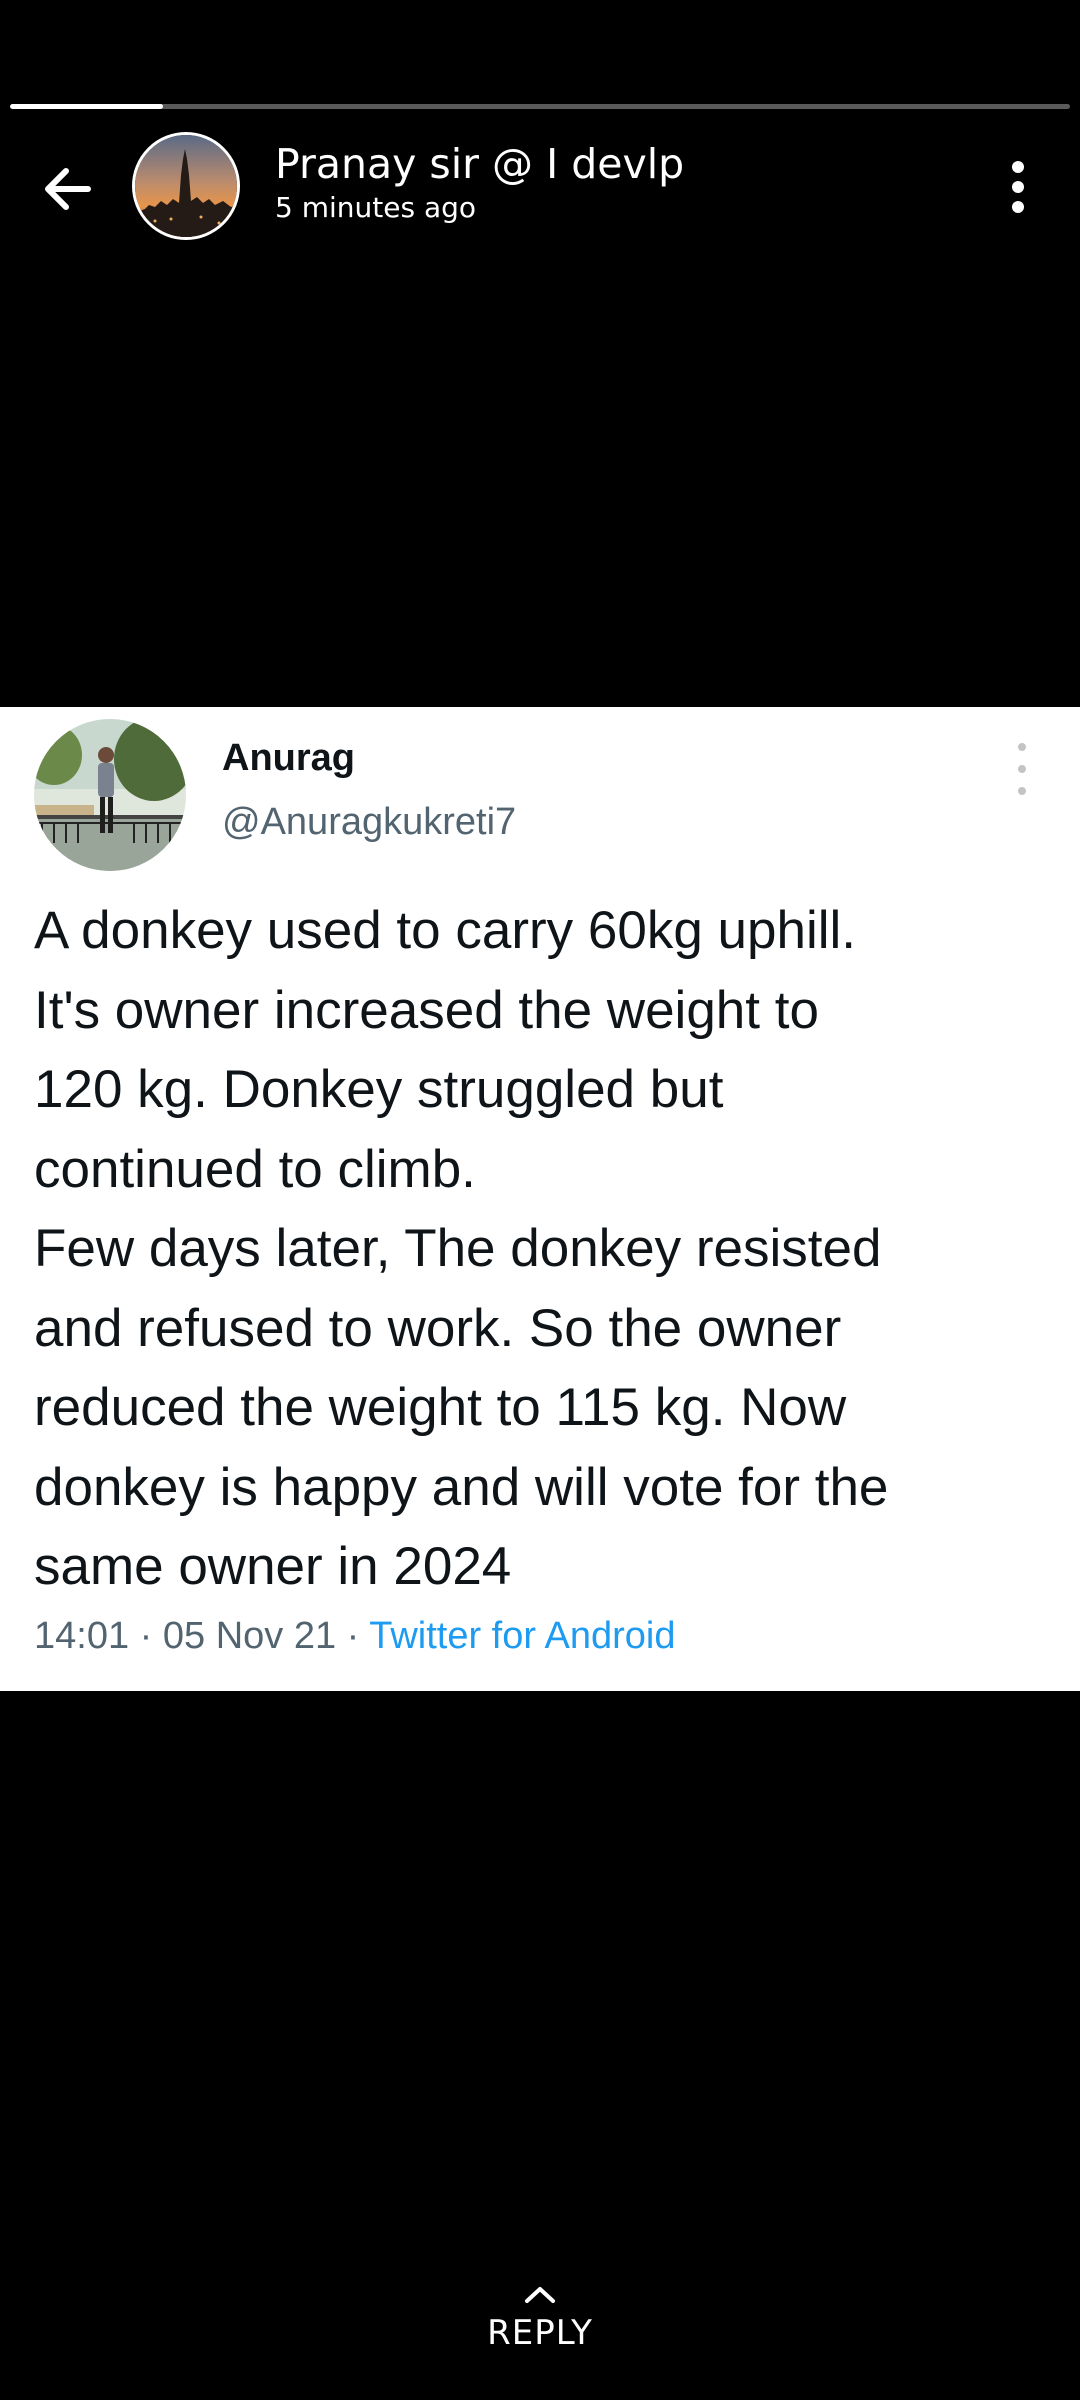 The image size is (1080, 2400). What do you see at coordinates (540, 2295) in the screenshot?
I see `chevron-up-icon` at bounding box center [540, 2295].